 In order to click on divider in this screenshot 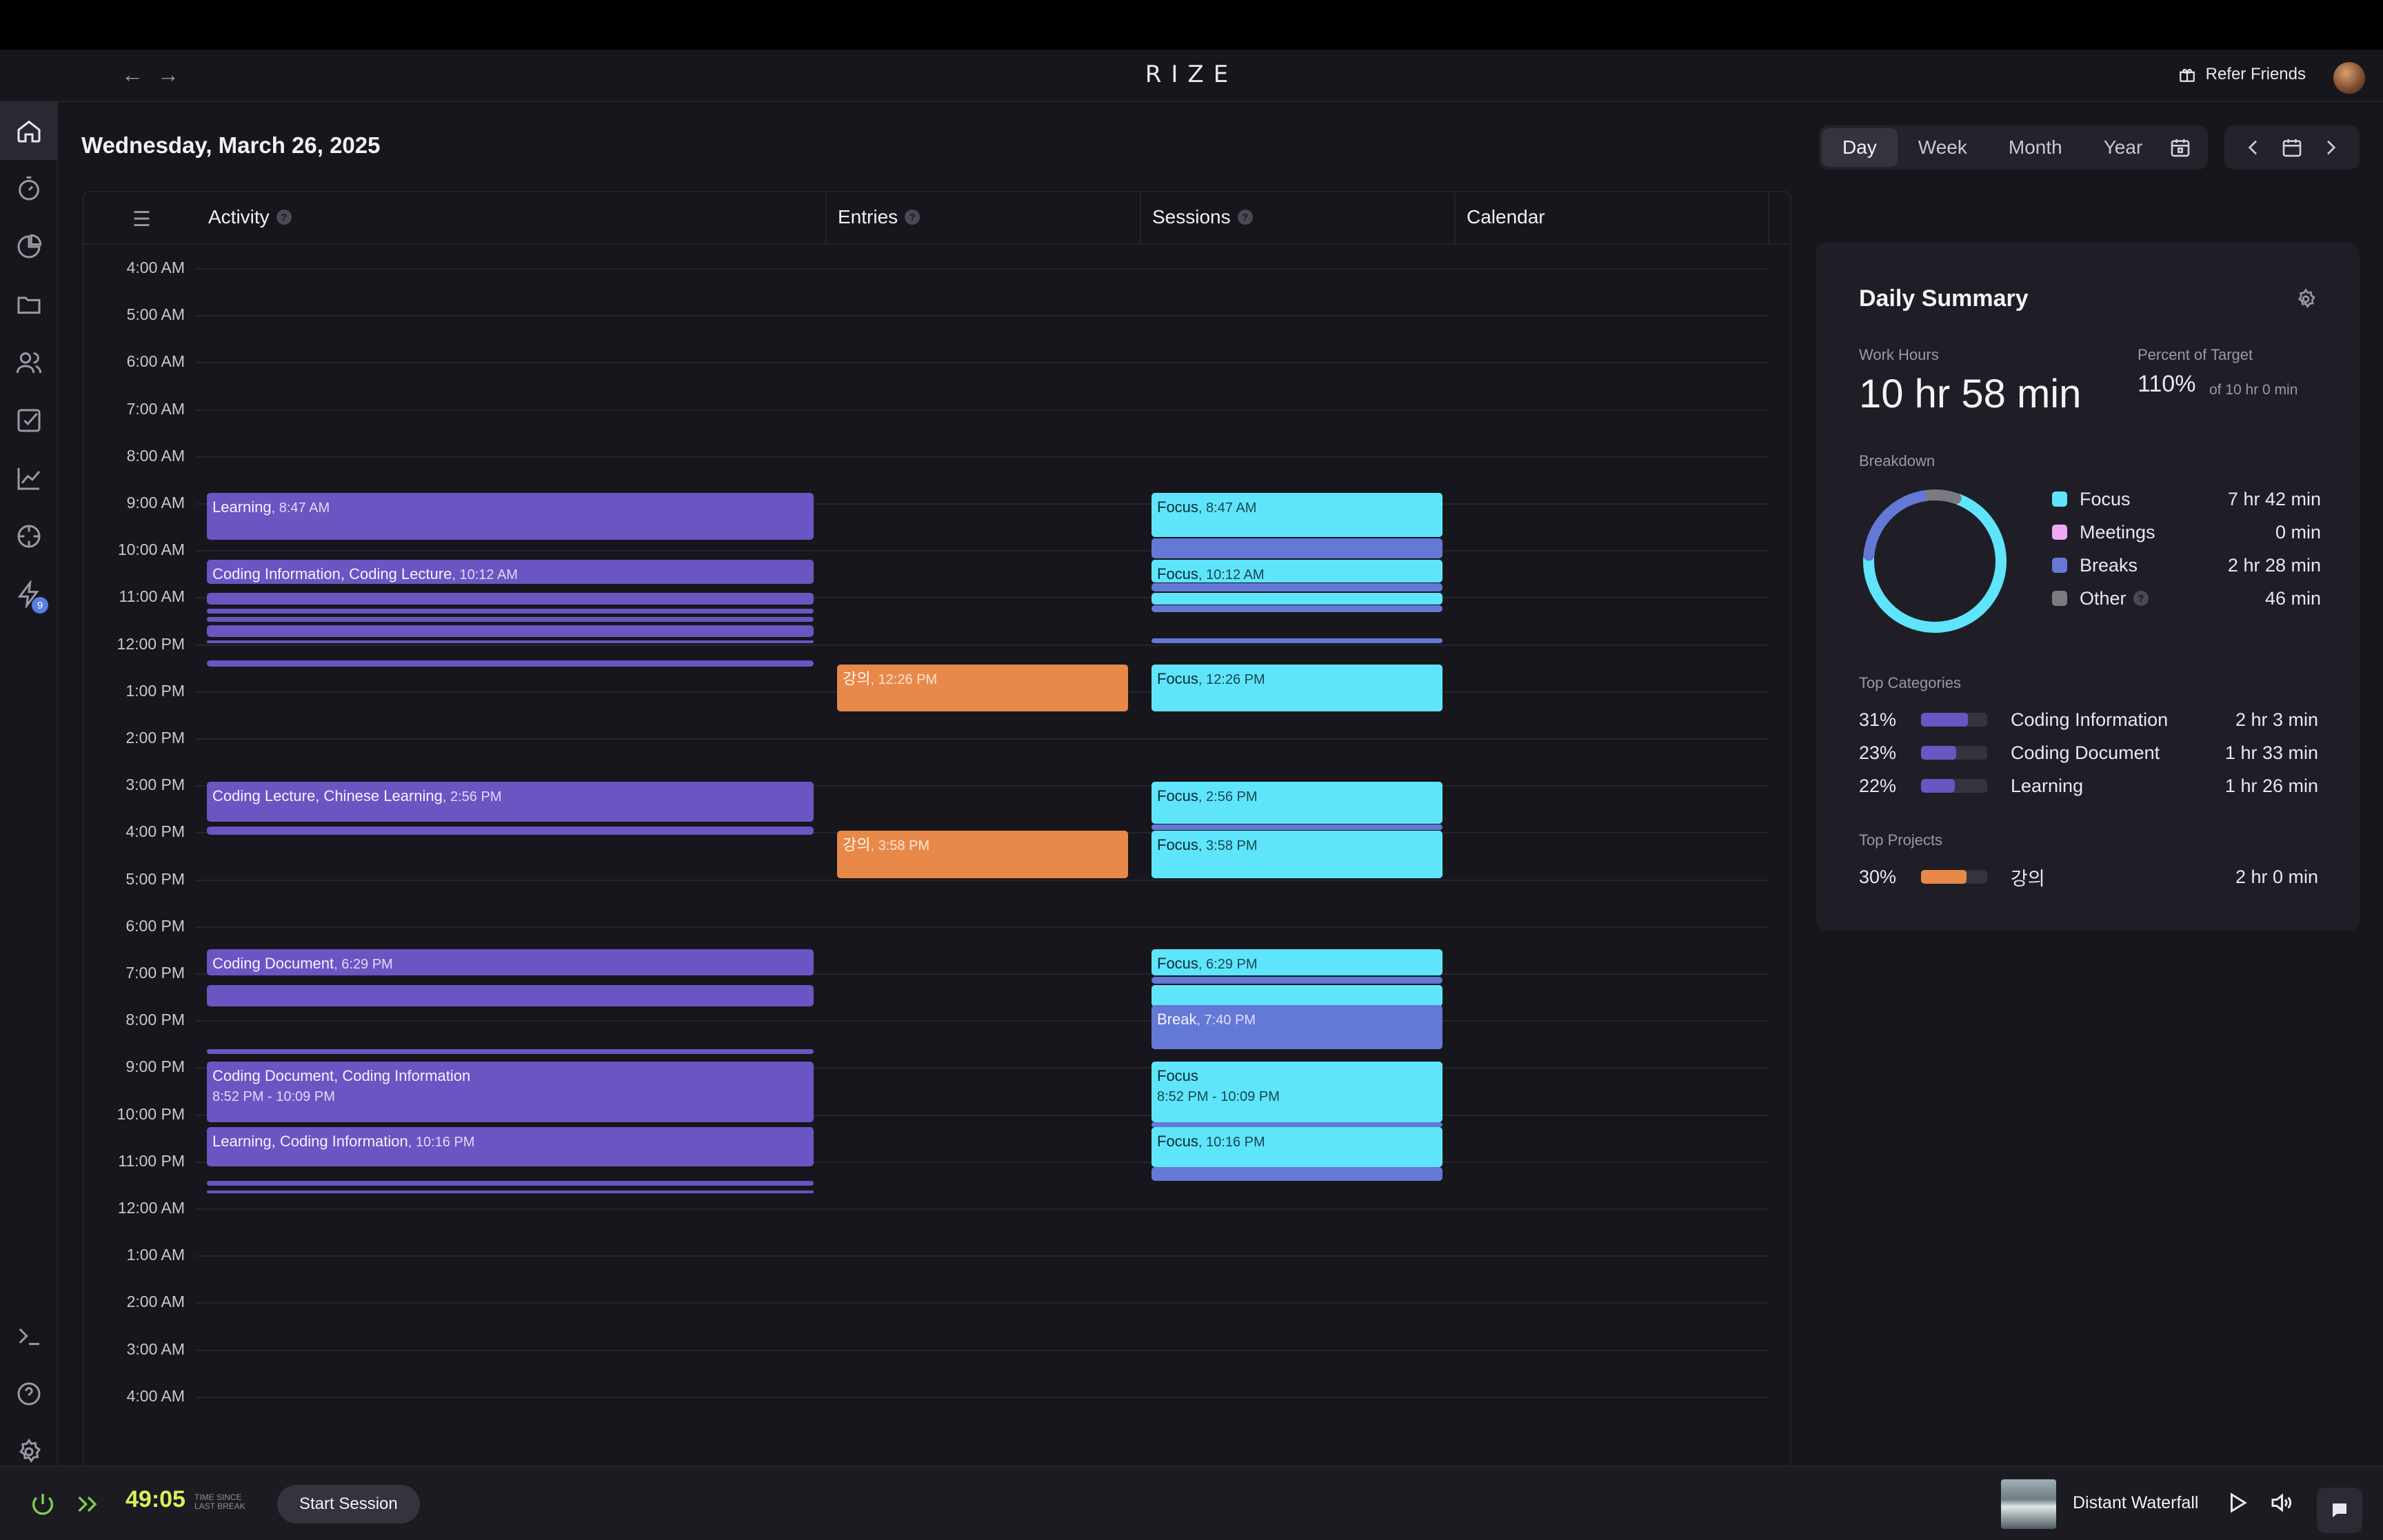, I will do `click(1768, 219)`.